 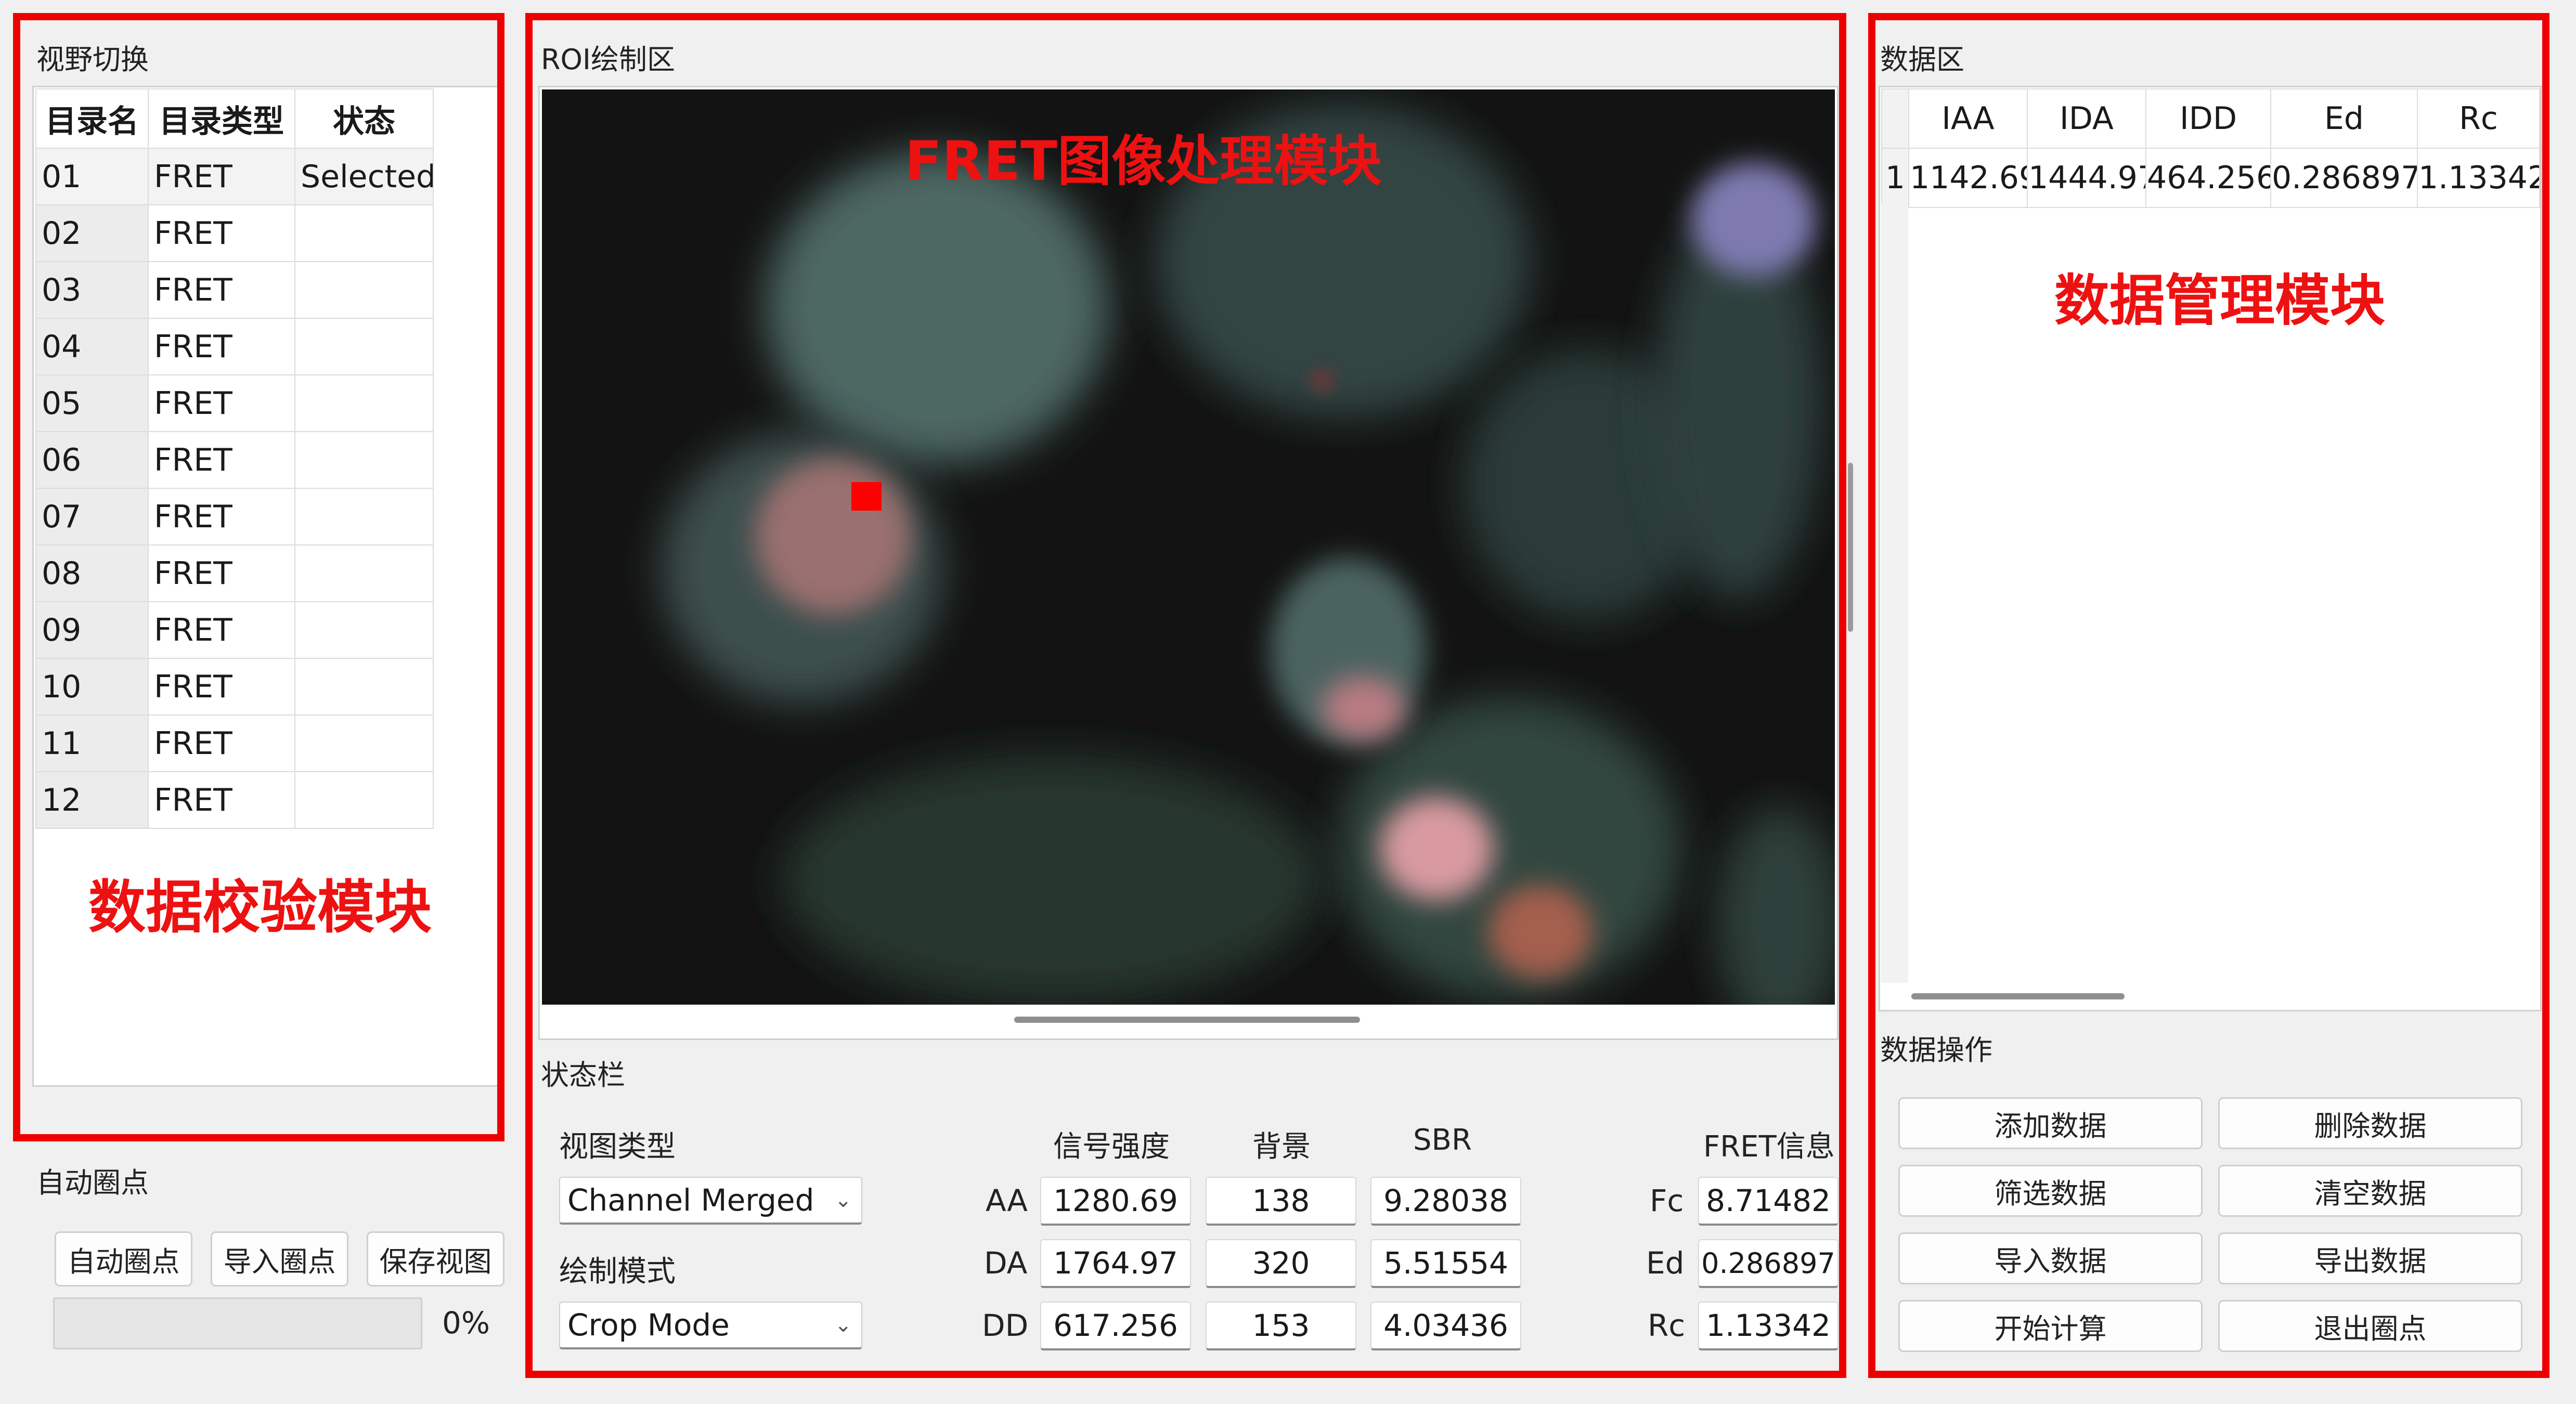 I want to click on filter-data-button: 筛选数据, so click(x=2051, y=1191).